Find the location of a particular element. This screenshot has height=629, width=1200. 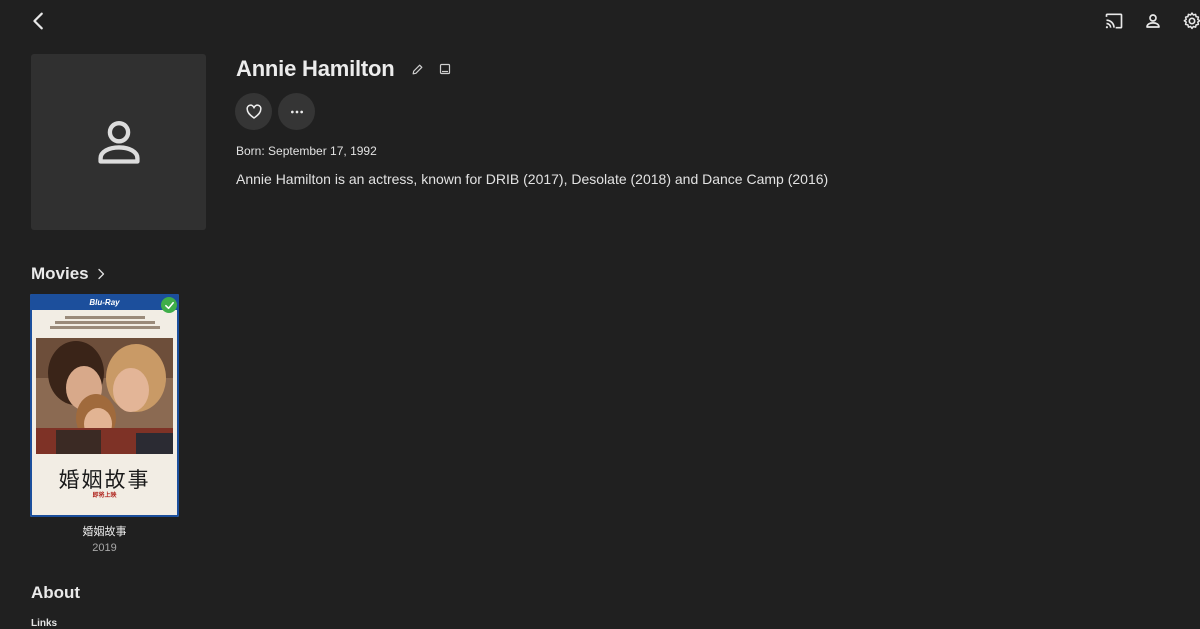

name-row: Annie Hamilton is located at coordinates (344, 69).